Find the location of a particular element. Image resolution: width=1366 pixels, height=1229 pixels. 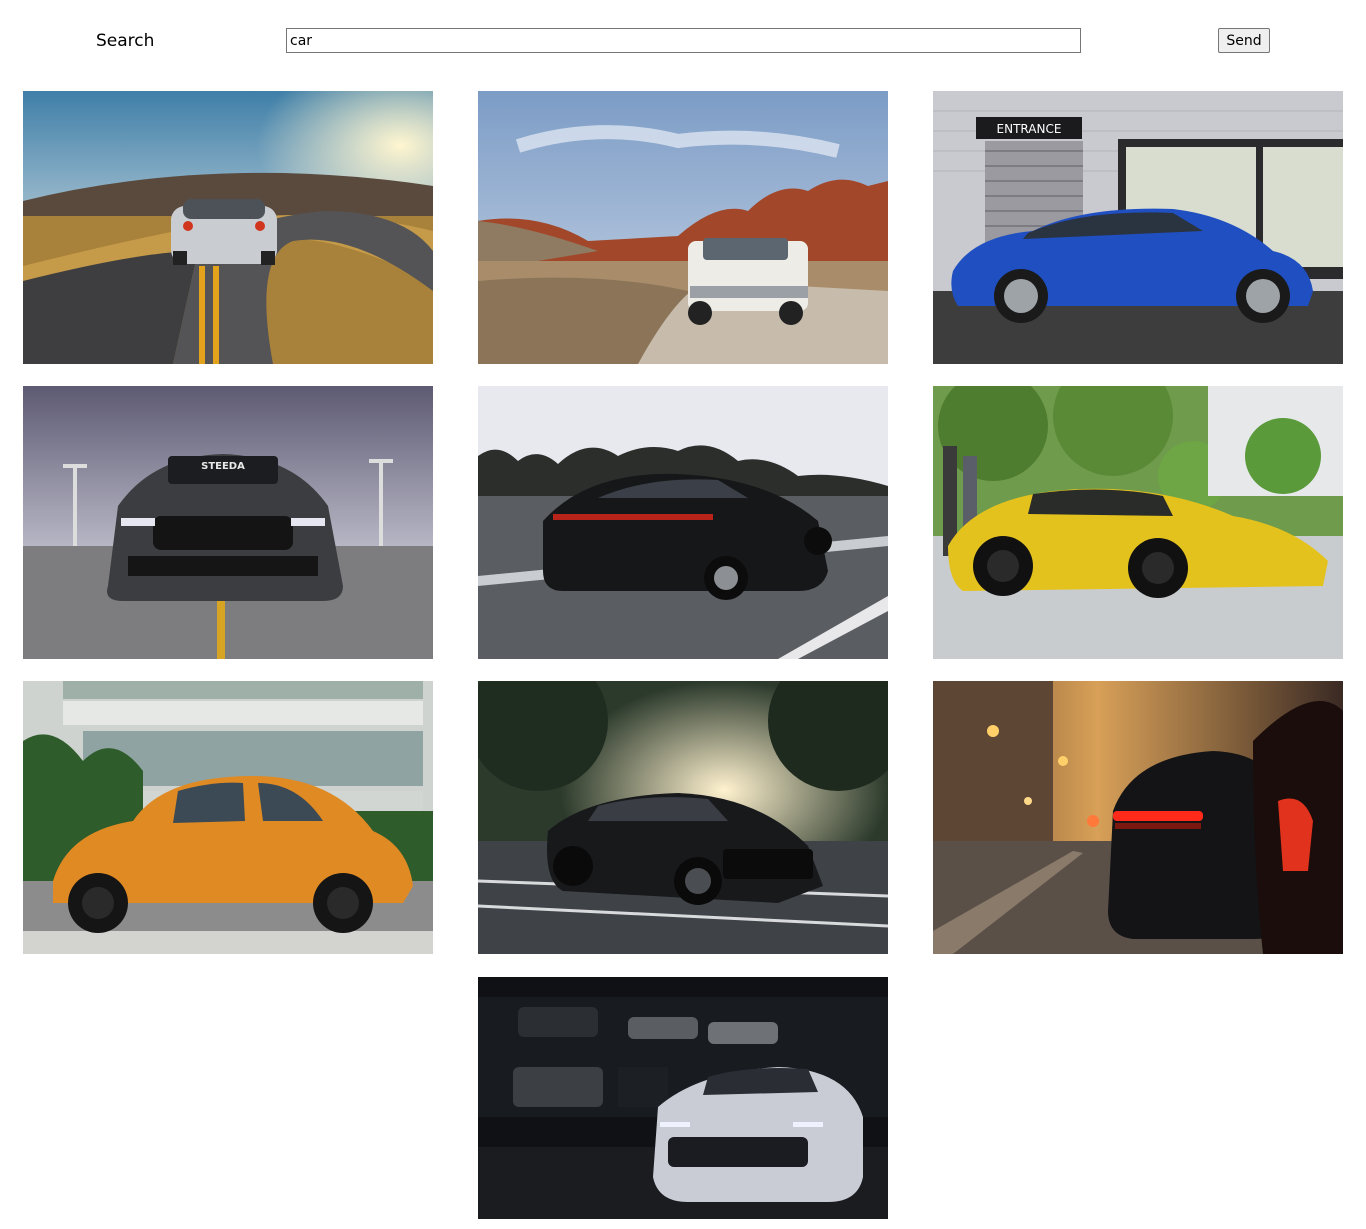

image-tile-black-muscle-car is located at coordinates (683, 817).